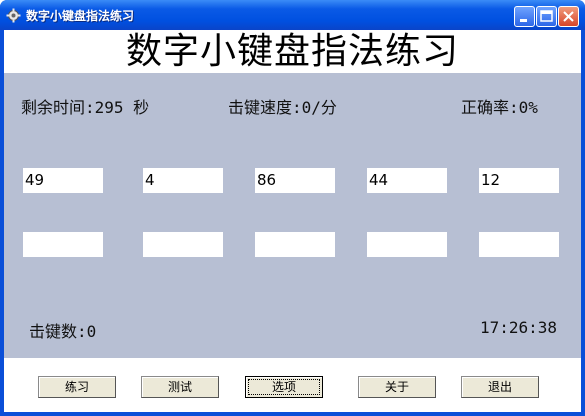 This screenshot has height=416, width=585. I want to click on maximize-button, so click(546, 16).